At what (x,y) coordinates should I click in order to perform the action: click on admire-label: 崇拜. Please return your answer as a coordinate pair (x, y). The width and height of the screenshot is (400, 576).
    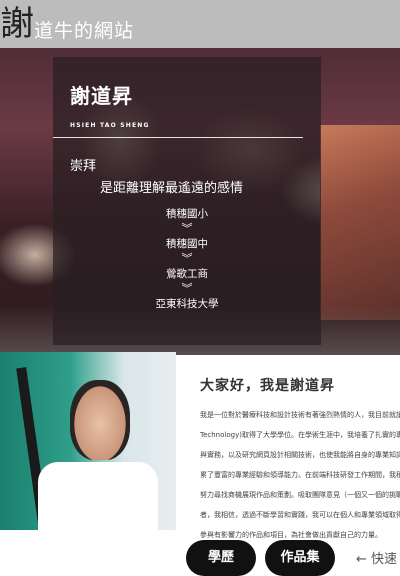
    Looking at the image, I should click on (83, 166).